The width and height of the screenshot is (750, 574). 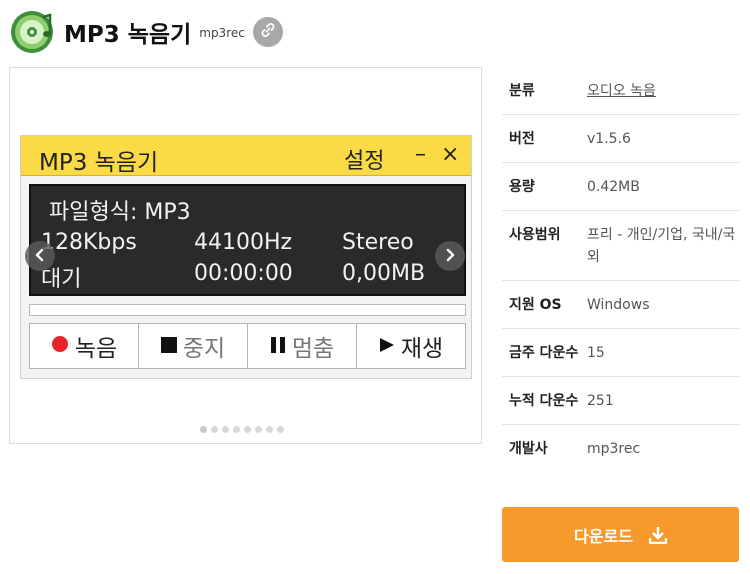 I want to click on shot-samplerate-text: 44100Hz, so click(x=243, y=242).